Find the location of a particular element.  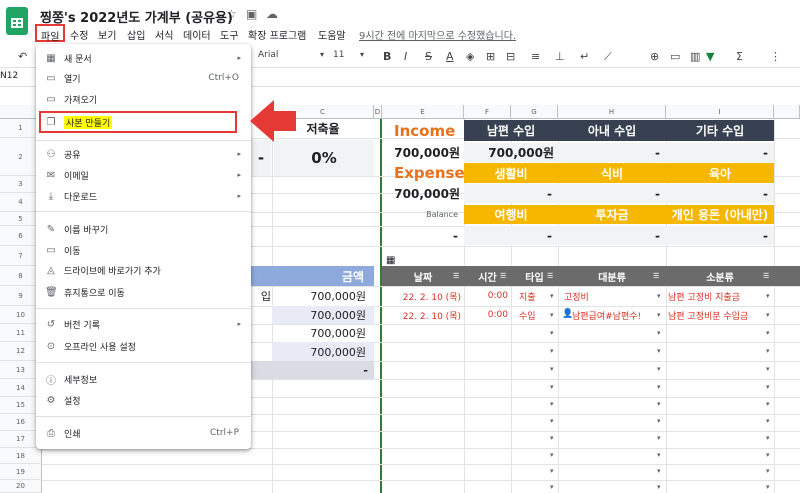

row2-time: 0:00 is located at coordinates (487, 315).